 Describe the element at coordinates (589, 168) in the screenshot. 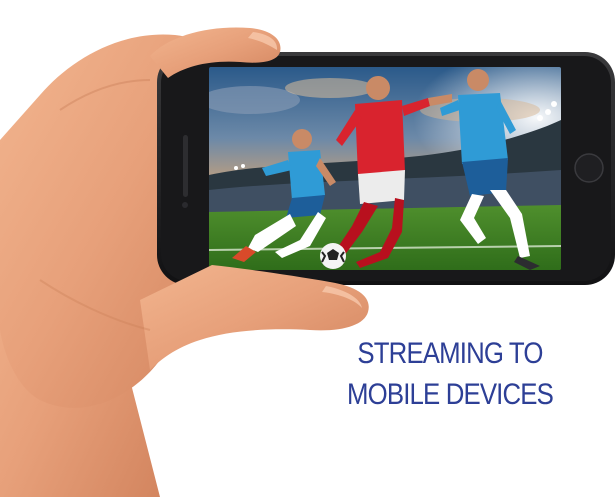

I see `home-button` at that location.